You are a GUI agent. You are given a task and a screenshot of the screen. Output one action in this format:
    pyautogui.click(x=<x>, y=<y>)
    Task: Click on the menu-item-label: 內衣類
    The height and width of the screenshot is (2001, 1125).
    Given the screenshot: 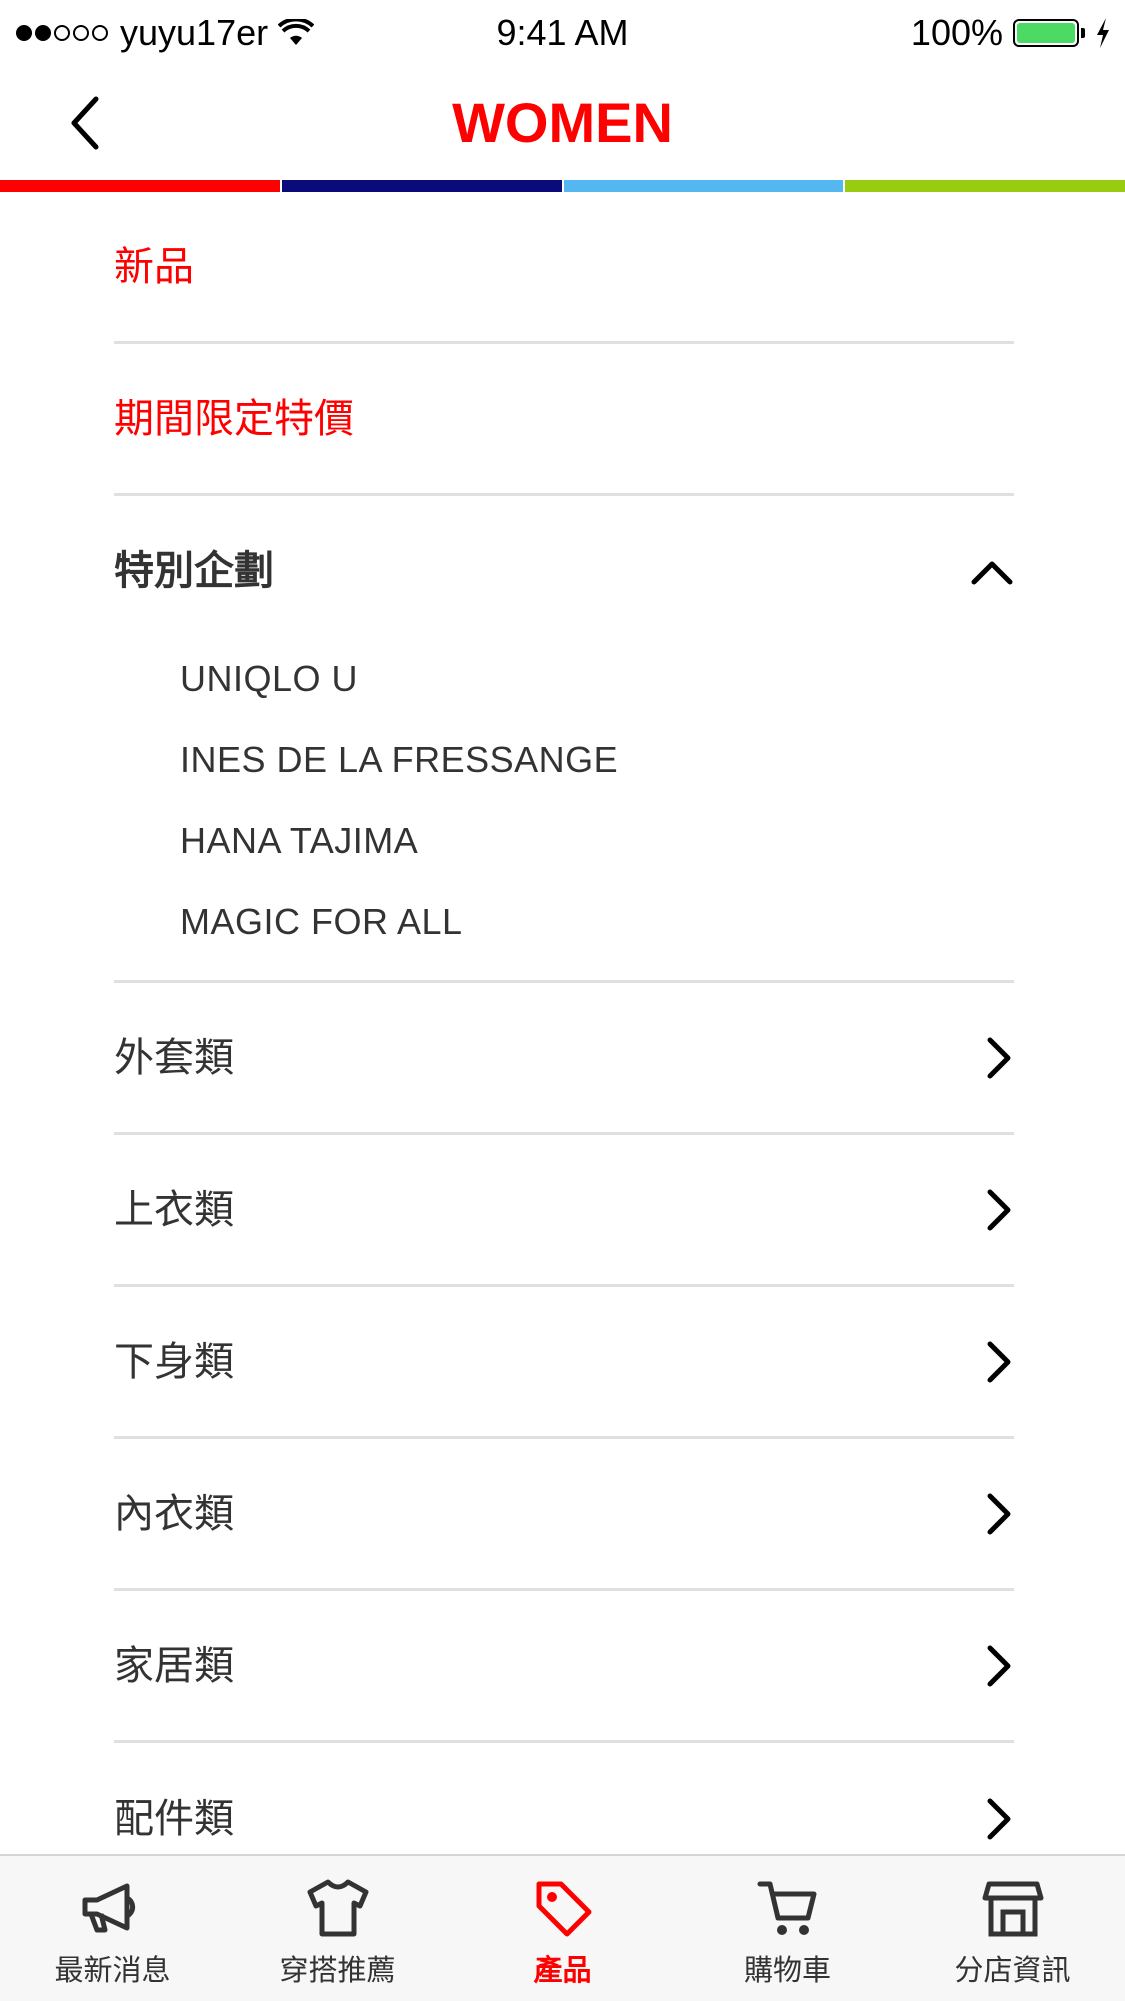 What is the action you would take?
    pyautogui.click(x=174, y=1513)
    